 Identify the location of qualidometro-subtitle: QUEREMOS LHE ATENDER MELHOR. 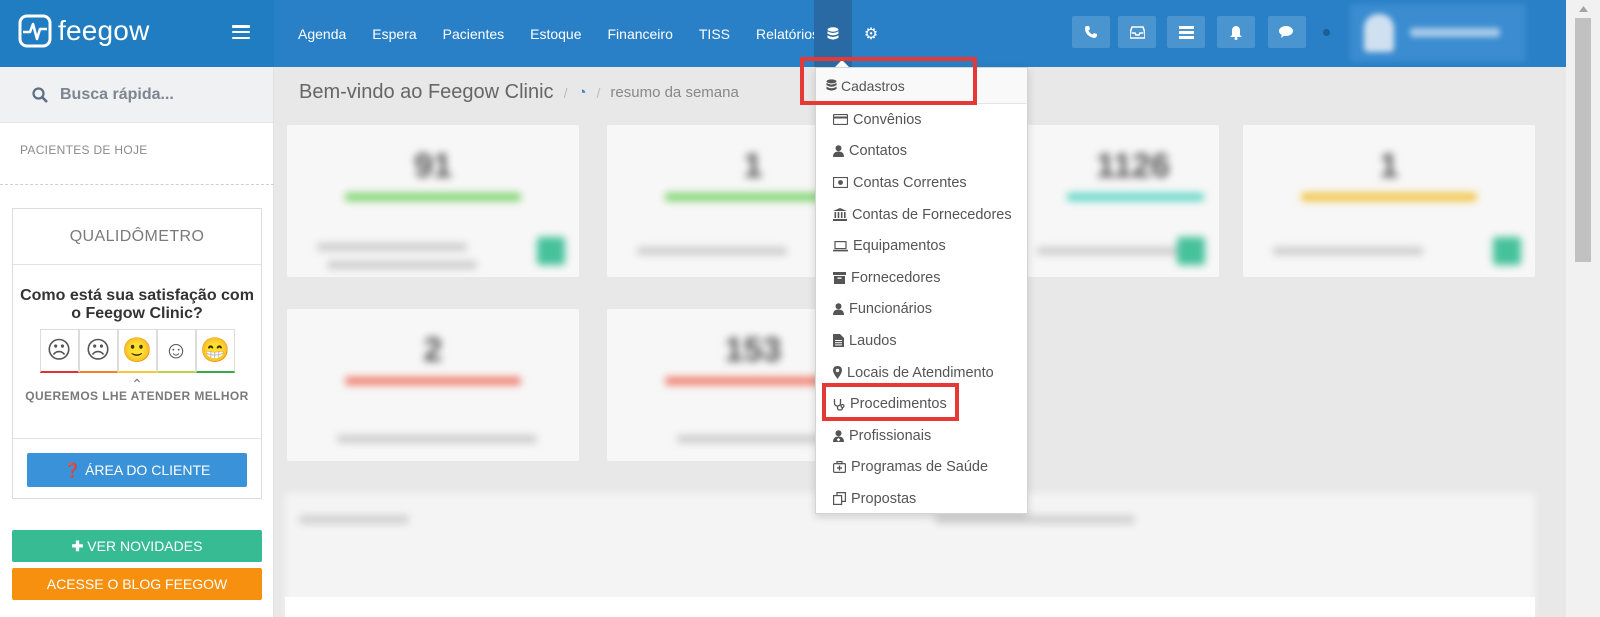
(137, 396).